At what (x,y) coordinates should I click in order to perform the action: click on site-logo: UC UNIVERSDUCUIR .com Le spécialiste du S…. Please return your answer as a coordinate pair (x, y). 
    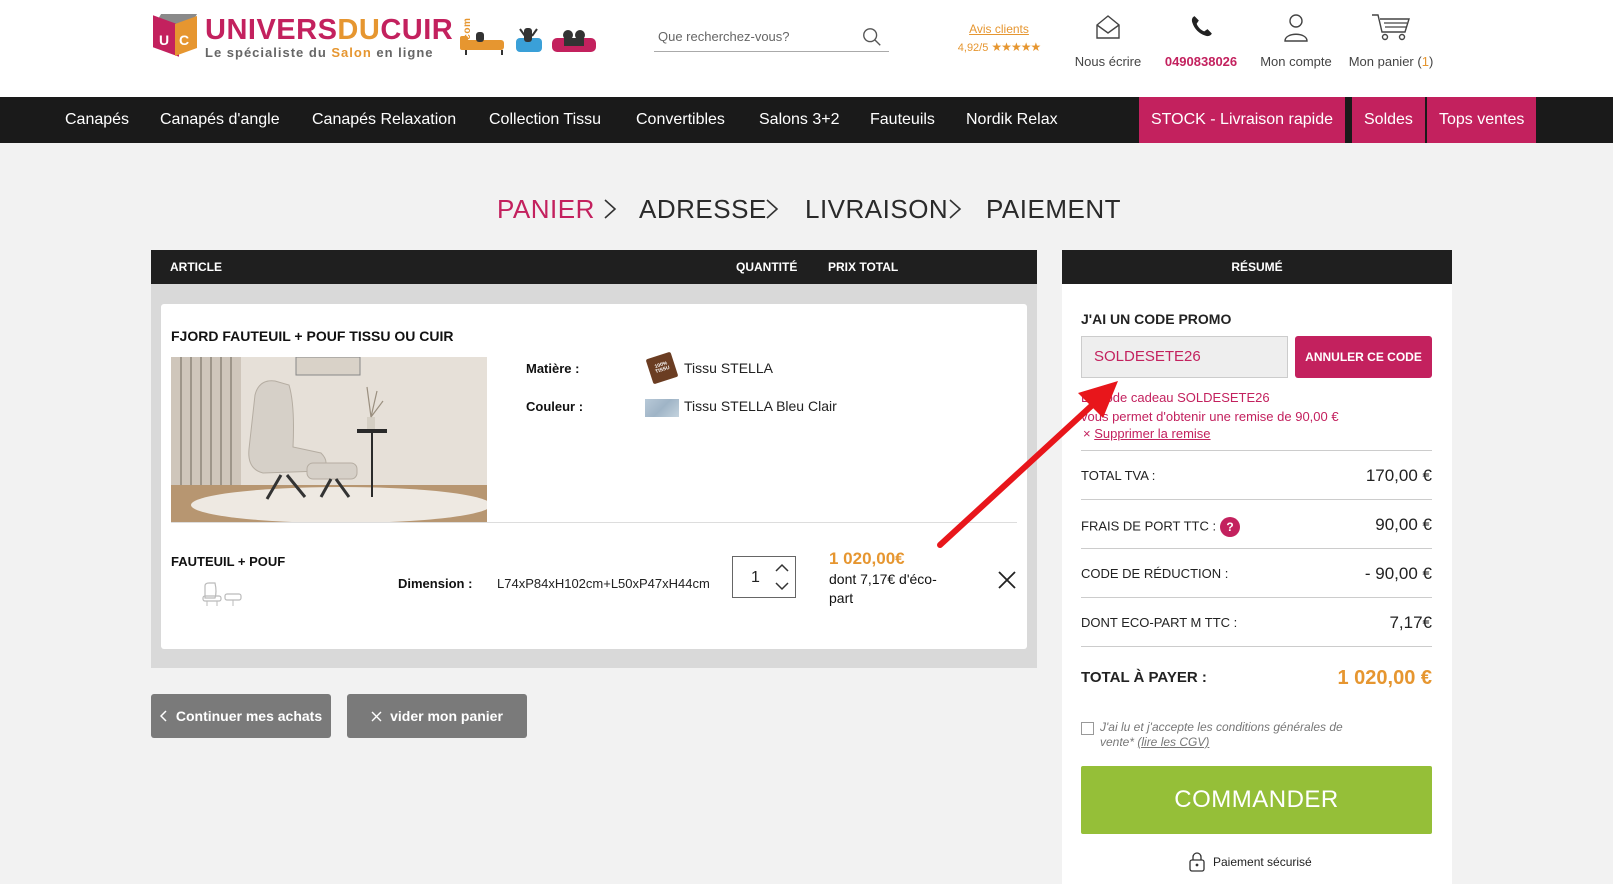
    Looking at the image, I should click on (317, 37).